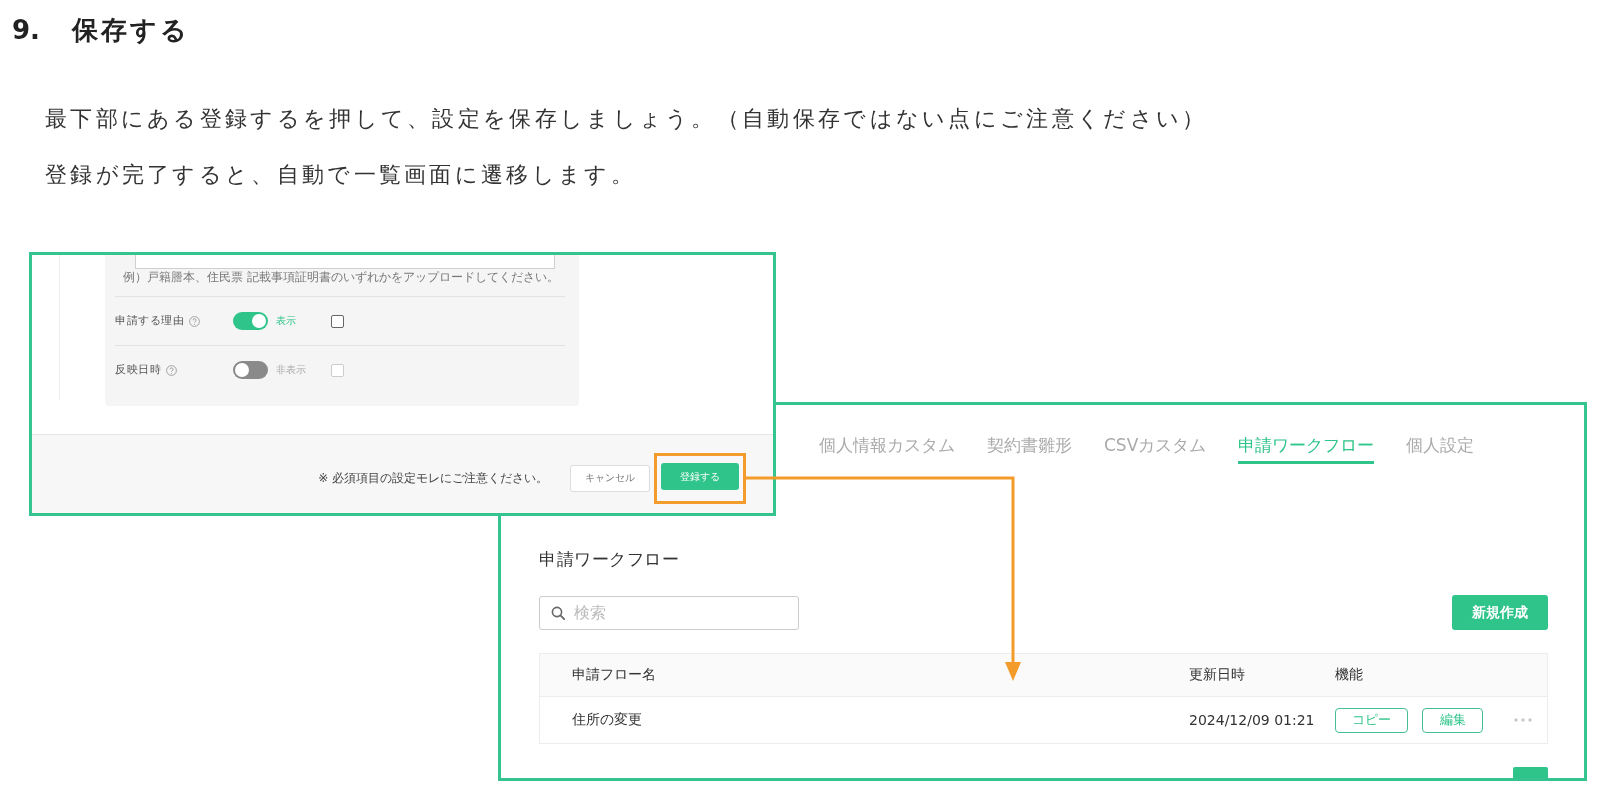 The width and height of the screenshot is (1600, 795). What do you see at coordinates (433, 478) in the screenshot?
I see `notice-text: ※ 必須項目の設定モレにご注意ください。` at bounding box center [433, 478].